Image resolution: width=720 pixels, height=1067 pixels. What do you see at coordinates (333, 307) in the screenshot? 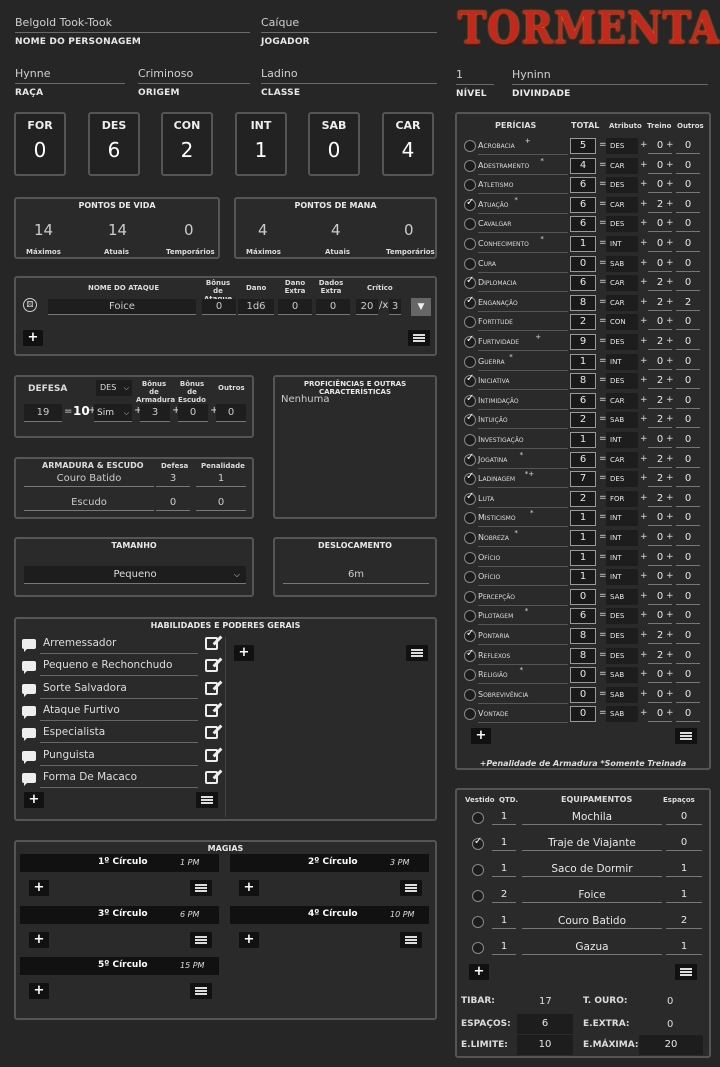
I see `attack-extra-dice: 0` at bounding box center [333, 307].